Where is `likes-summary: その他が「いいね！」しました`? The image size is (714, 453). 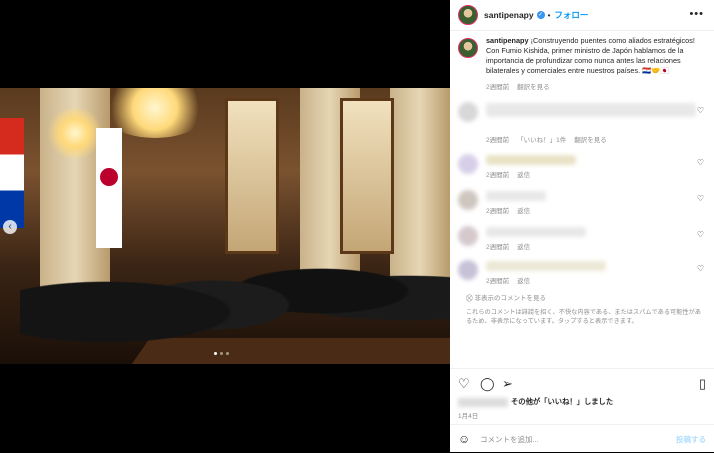
likes-summary: その他が「いいね！」しました is located at coordinates (535, 402).